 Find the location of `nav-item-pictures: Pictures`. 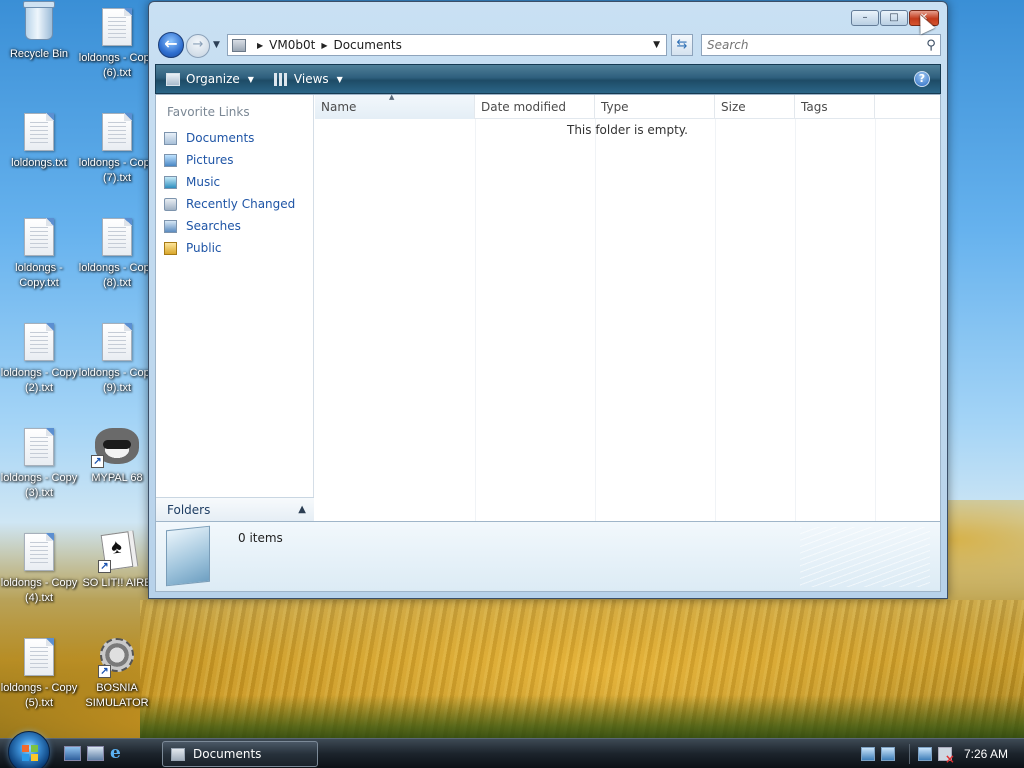

nav-item-pictures: Pictures is located at coordinates (229, 160).